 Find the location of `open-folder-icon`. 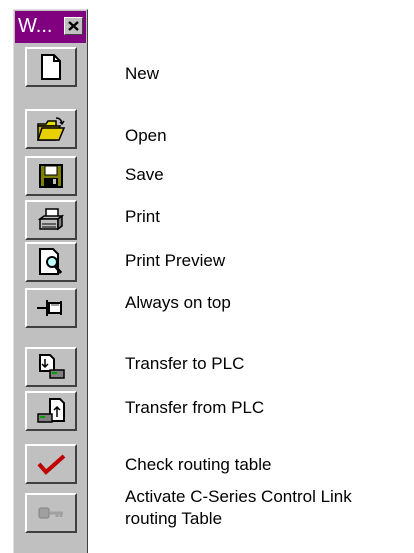

open-folder-icon is located at coordinates (51, 129).